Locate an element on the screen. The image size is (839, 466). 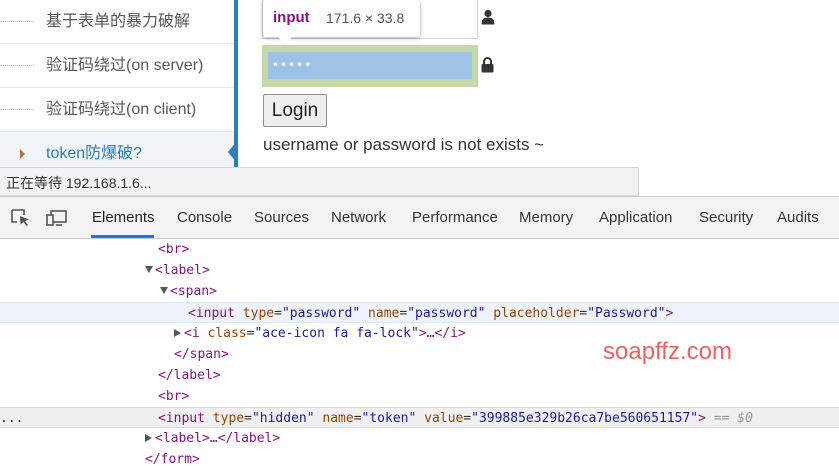
sidebar-item-captcha-server: 验证码绕过(on server) is located at coordinates (118, 66).